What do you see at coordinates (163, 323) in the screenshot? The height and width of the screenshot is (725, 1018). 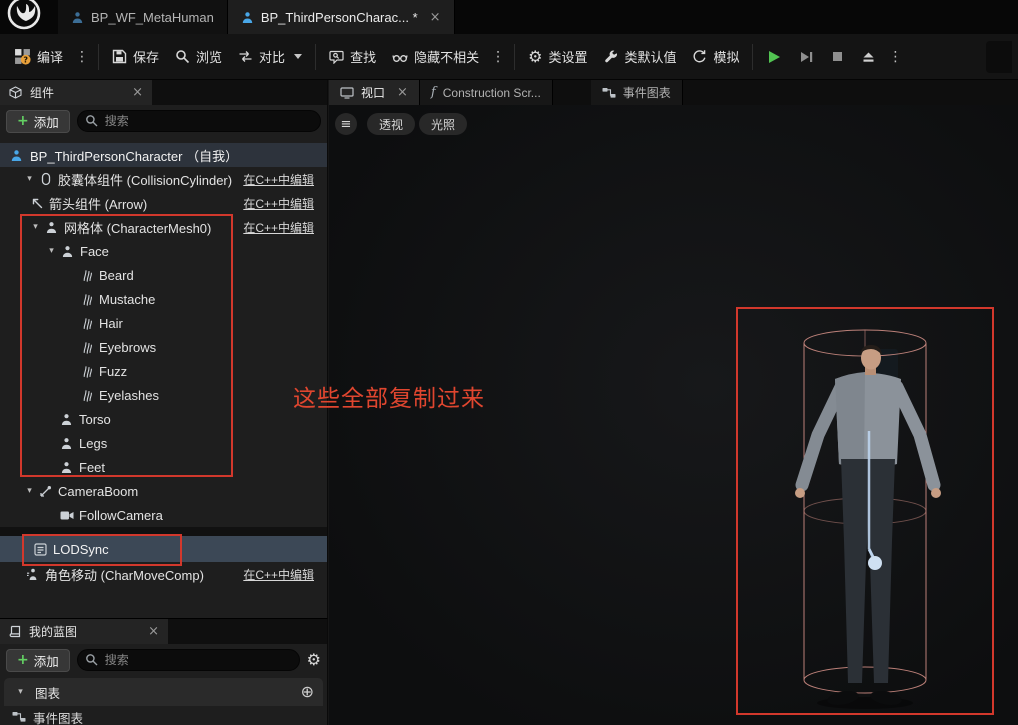 I see `tree-item-hair: Hair` at bounding box center [163, 323].